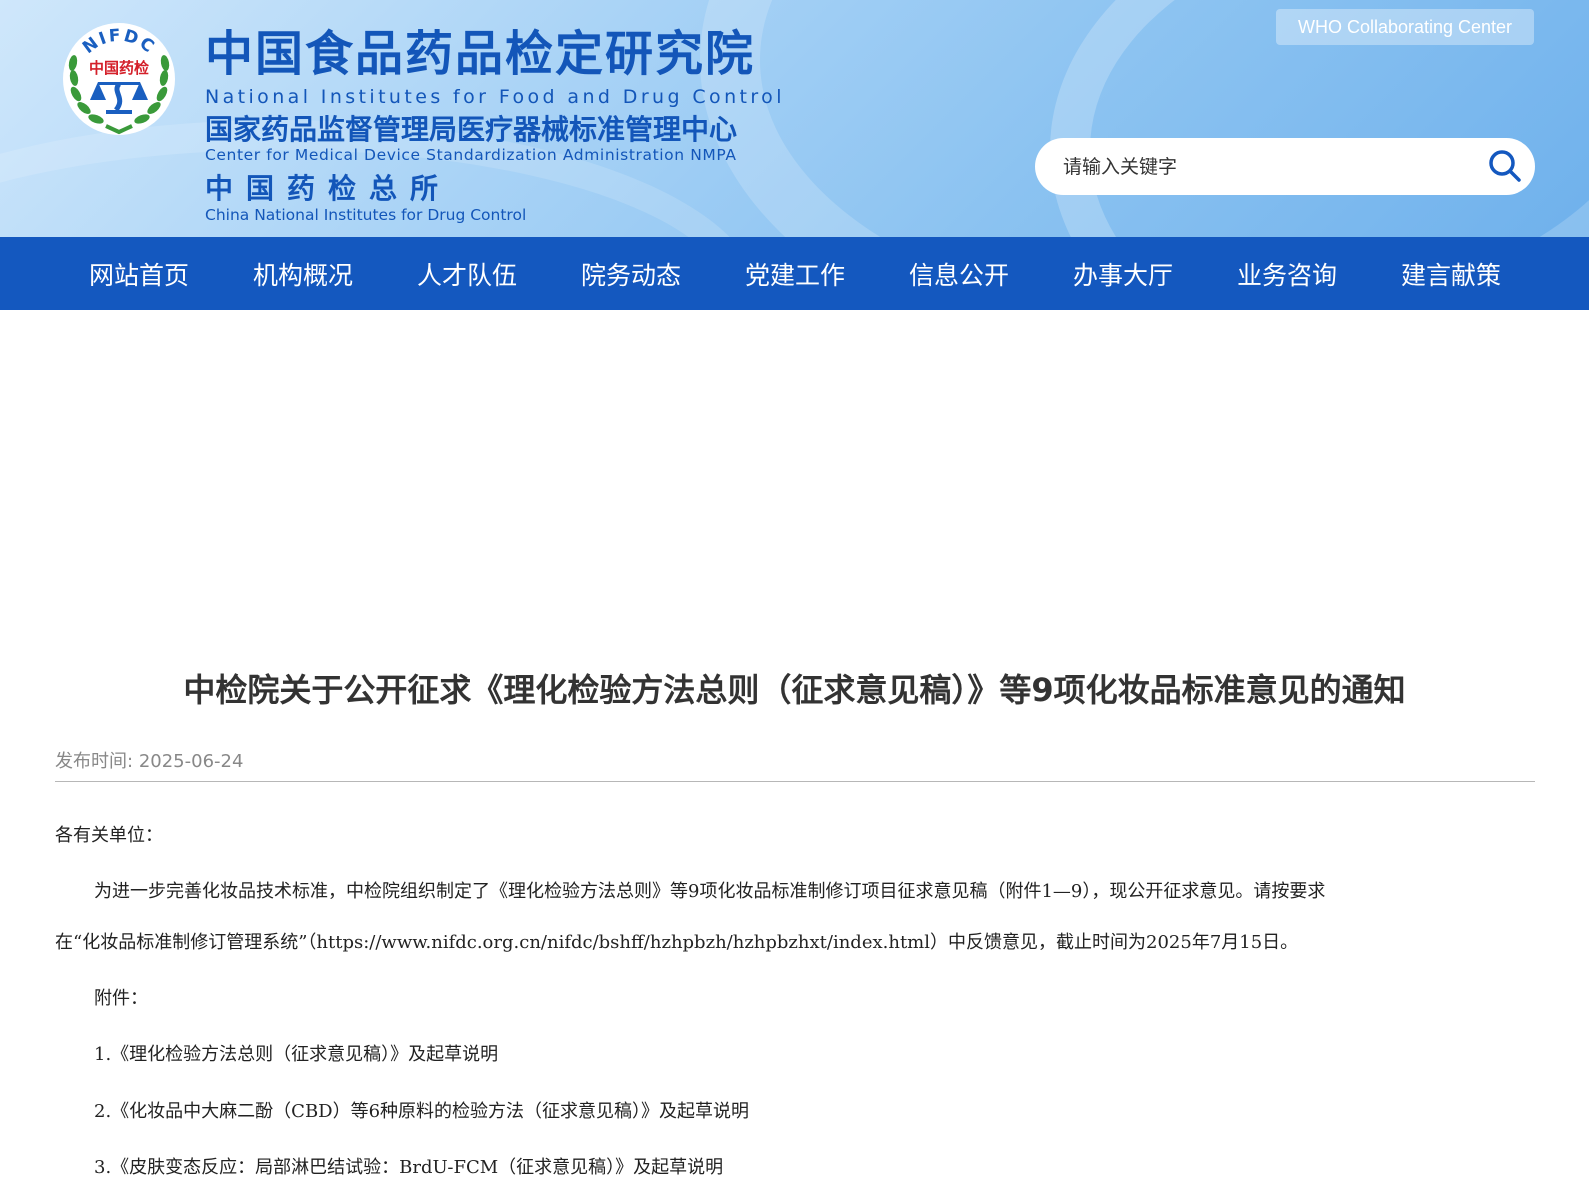  What do you see at coordinates (408, 1166) in the screenshot?
I see `attachment-link-3: 3.《皮肤变态反应：局部淋巴结试验：BrdU-FCM（征求意见稿）》及起草说明` at bounding box center [408, 1166].